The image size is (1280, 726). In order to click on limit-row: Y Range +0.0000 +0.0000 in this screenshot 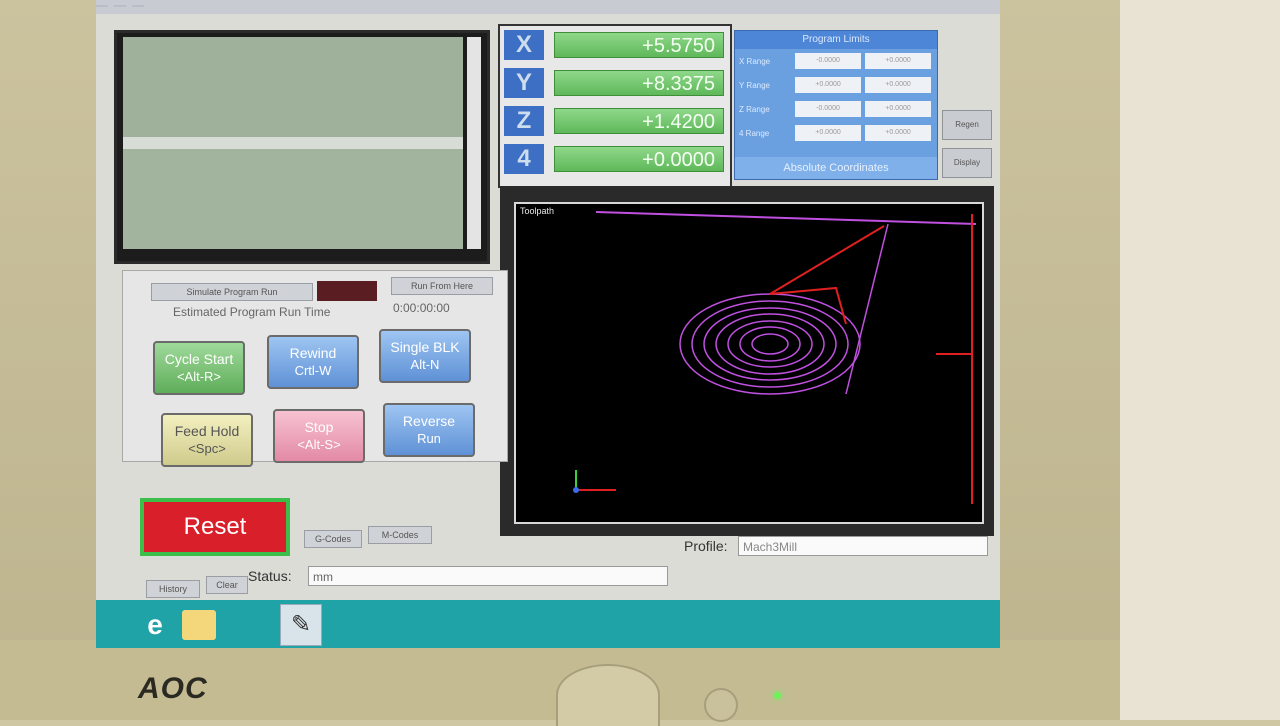, I will do `click(836, 85)`.